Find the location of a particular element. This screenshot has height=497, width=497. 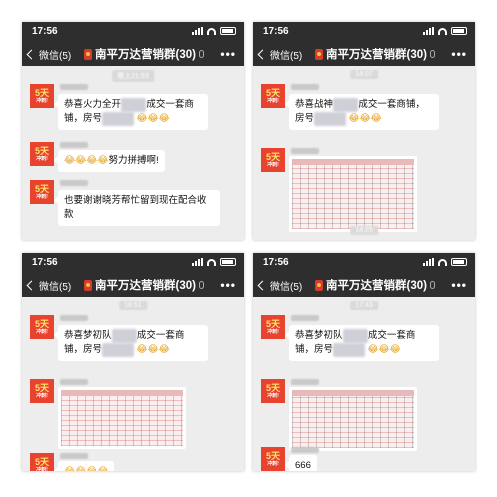

message-bubble: 恭喜火力全开XXXX成交一套商铺，房号XXXXX 😂😂😂 is located at coordinates (131, 112).